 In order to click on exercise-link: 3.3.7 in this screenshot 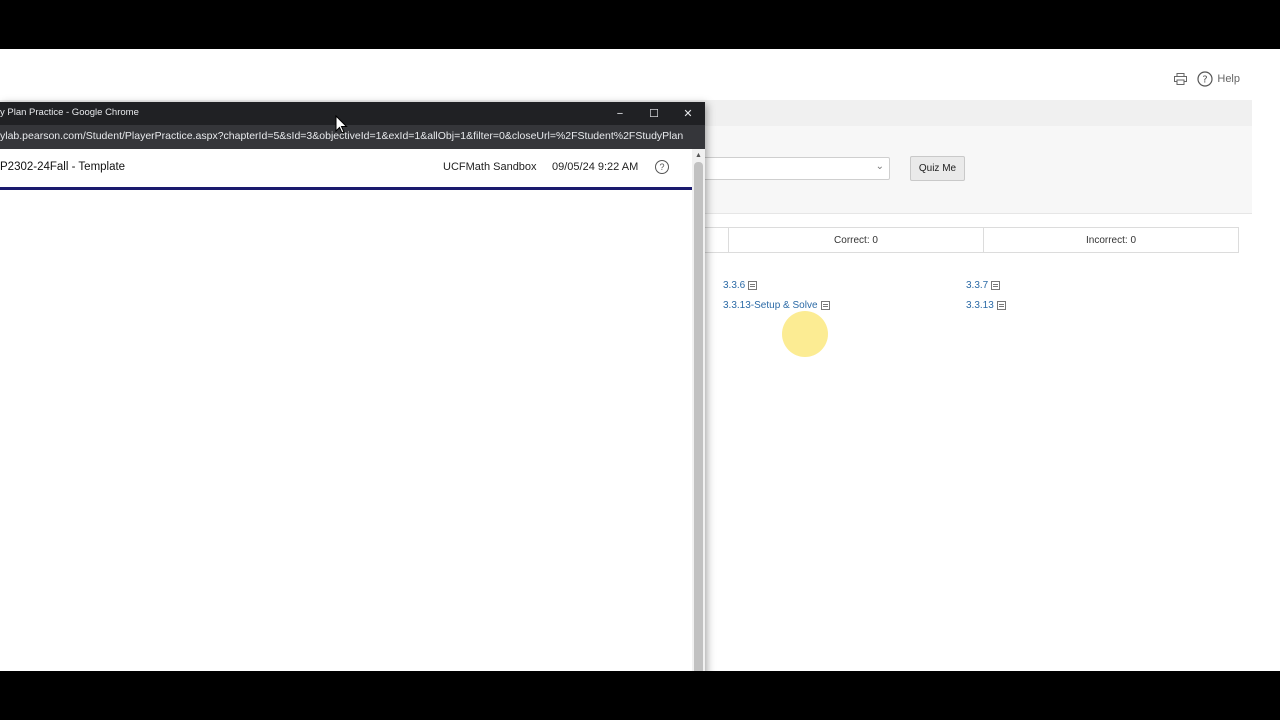, I will do `click(983, 285)`.